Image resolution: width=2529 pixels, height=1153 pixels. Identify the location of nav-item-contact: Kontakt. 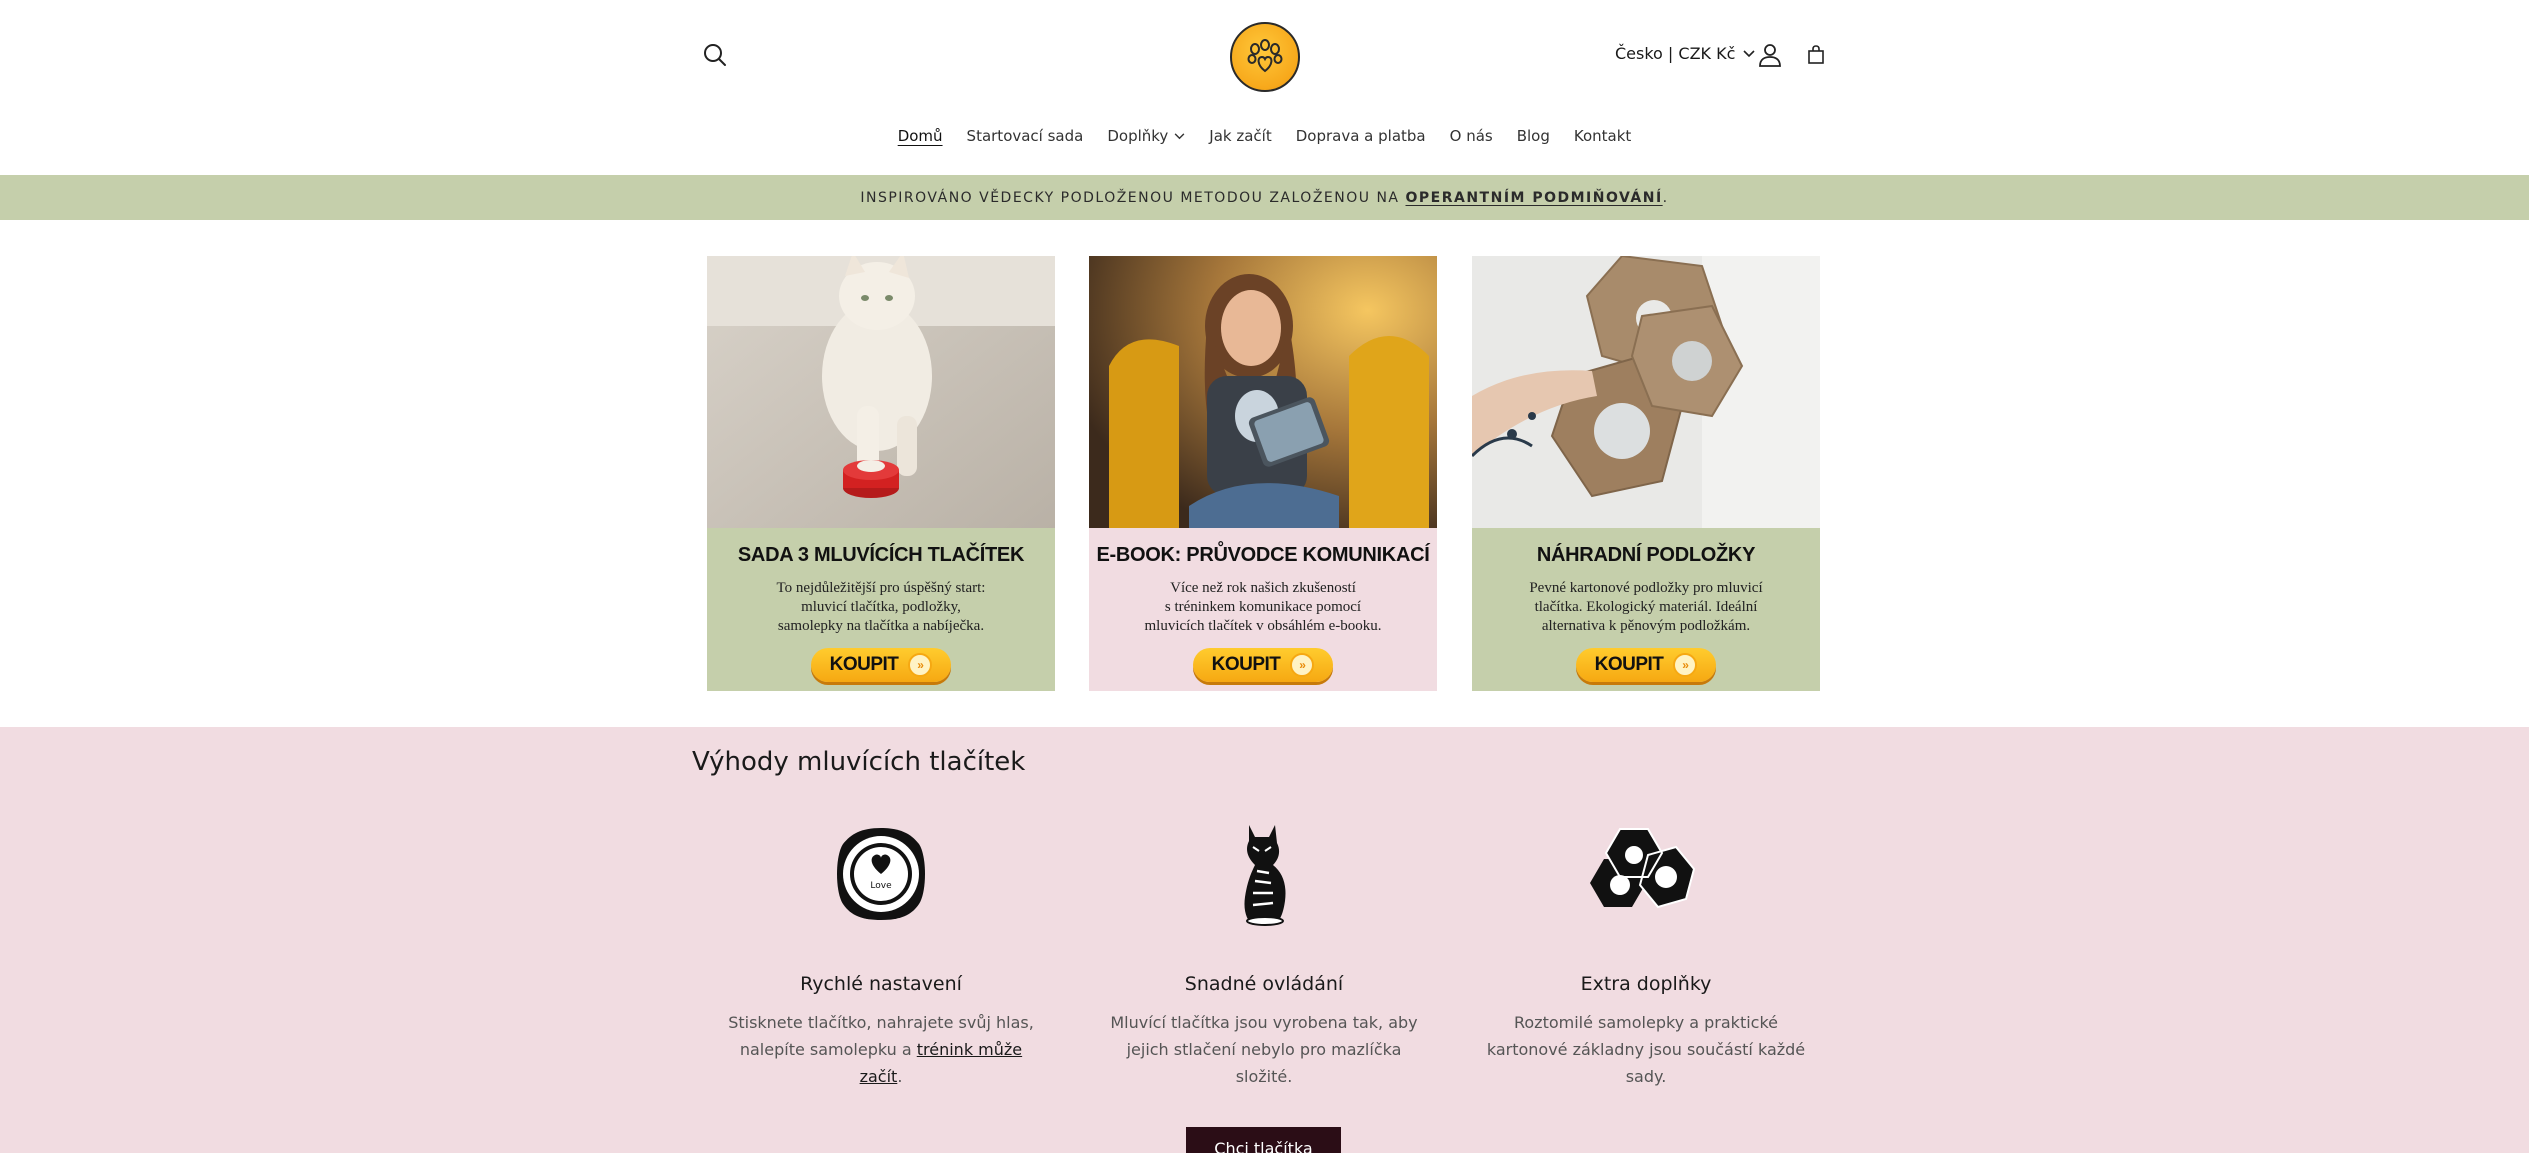
(1602, 136).